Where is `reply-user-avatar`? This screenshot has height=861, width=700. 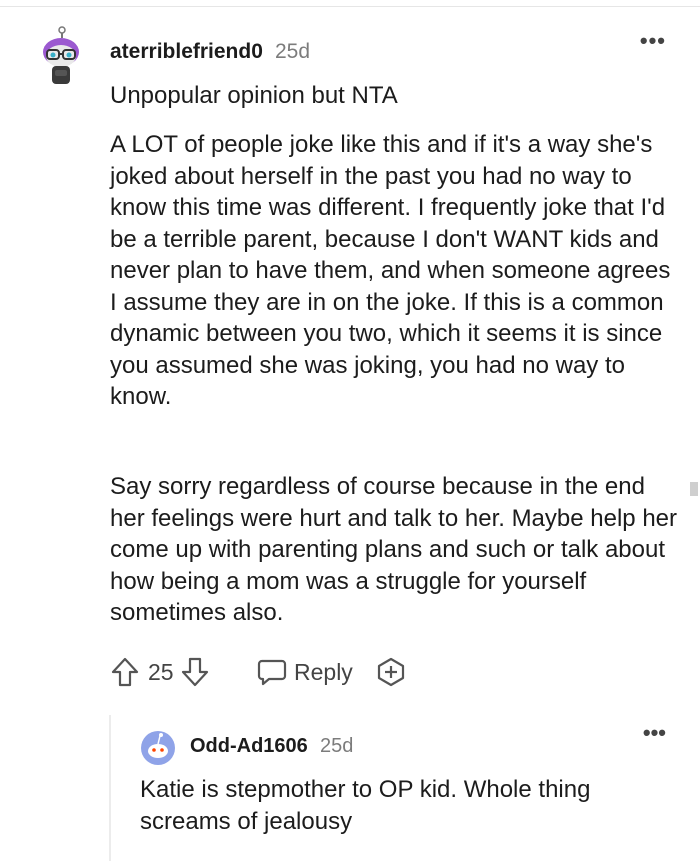 reply-user-avatar is located at coordinates (158, 747).